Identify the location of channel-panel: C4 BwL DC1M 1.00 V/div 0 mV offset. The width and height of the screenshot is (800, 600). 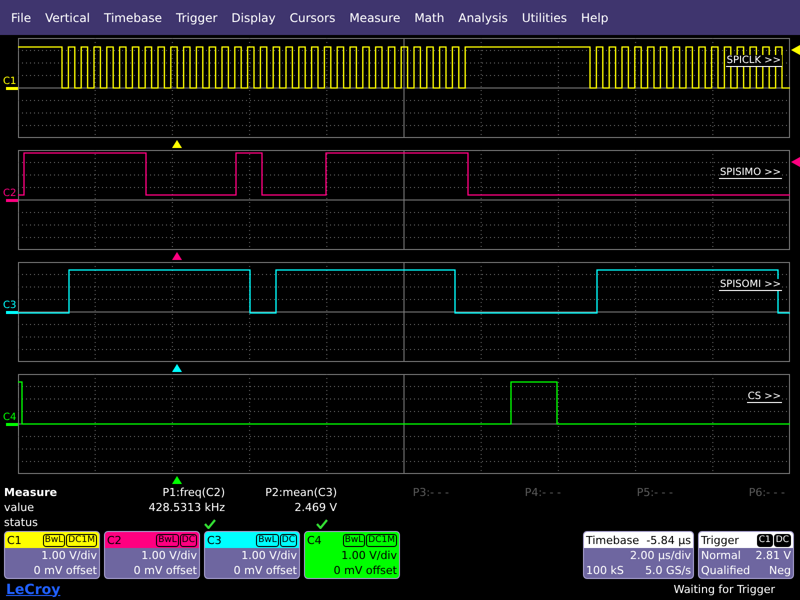
(352, 555).